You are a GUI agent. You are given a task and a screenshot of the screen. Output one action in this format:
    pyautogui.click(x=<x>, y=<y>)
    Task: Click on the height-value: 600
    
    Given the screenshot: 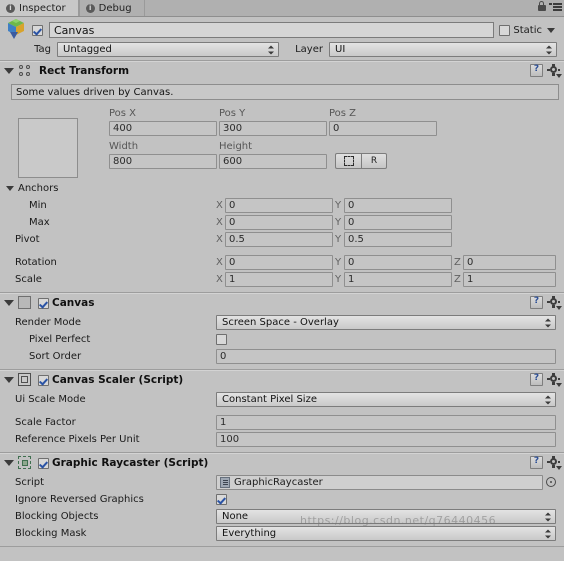 What is the action you would take?
    pyautogui.click(x=233, y=161)
    